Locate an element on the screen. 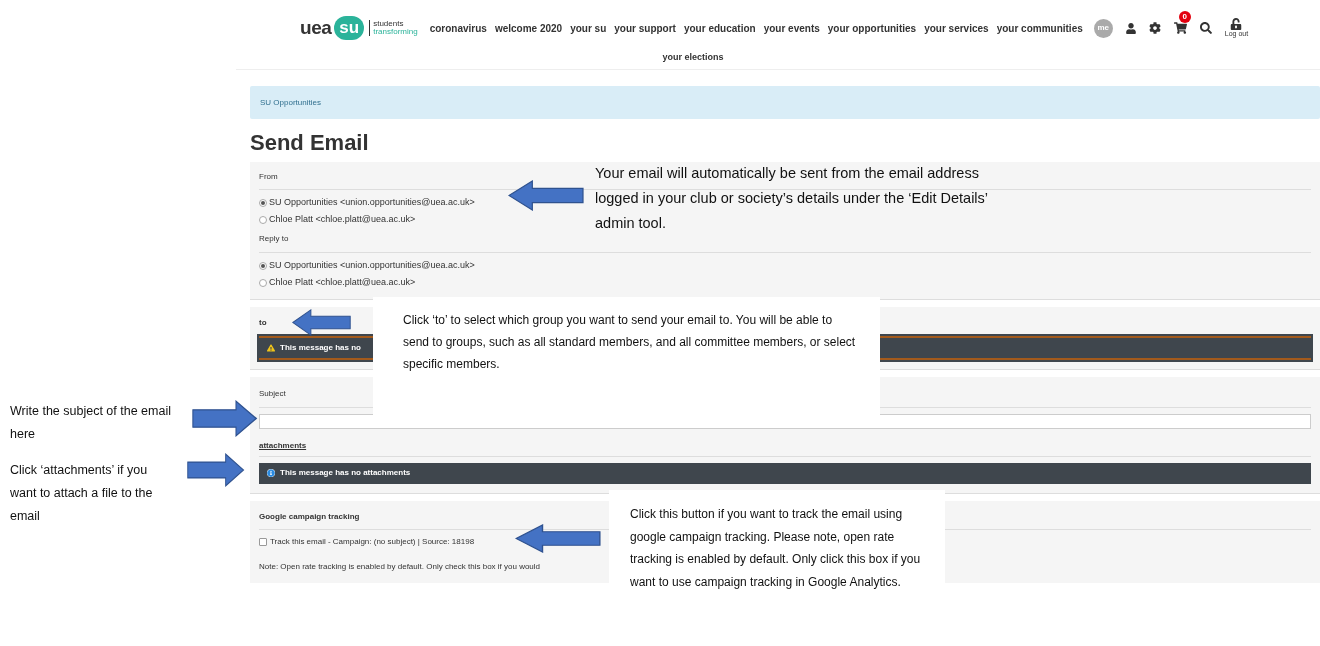 The image size is (1320, 646). search-icon is located at coordinates (1205, 28).